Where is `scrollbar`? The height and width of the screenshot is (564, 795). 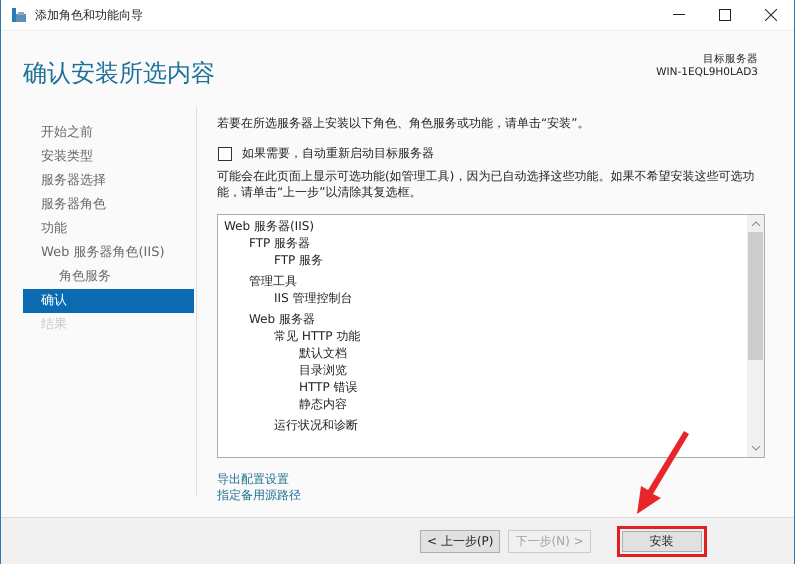
scrollbar is located at coordinates (755, 336).